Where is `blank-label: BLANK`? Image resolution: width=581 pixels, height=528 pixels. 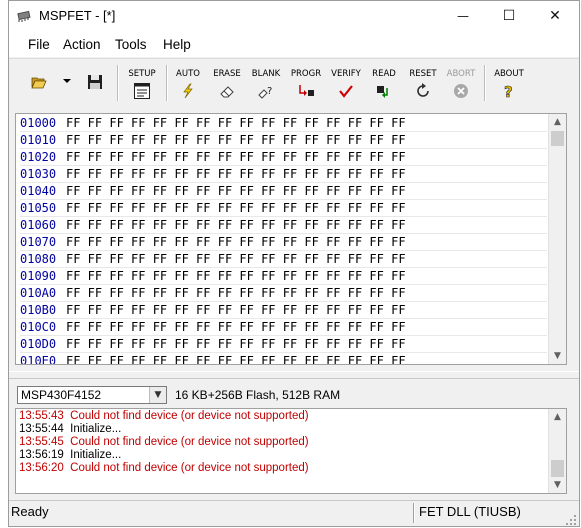
blank-label: BLANK is located at coordinates (266, 74).